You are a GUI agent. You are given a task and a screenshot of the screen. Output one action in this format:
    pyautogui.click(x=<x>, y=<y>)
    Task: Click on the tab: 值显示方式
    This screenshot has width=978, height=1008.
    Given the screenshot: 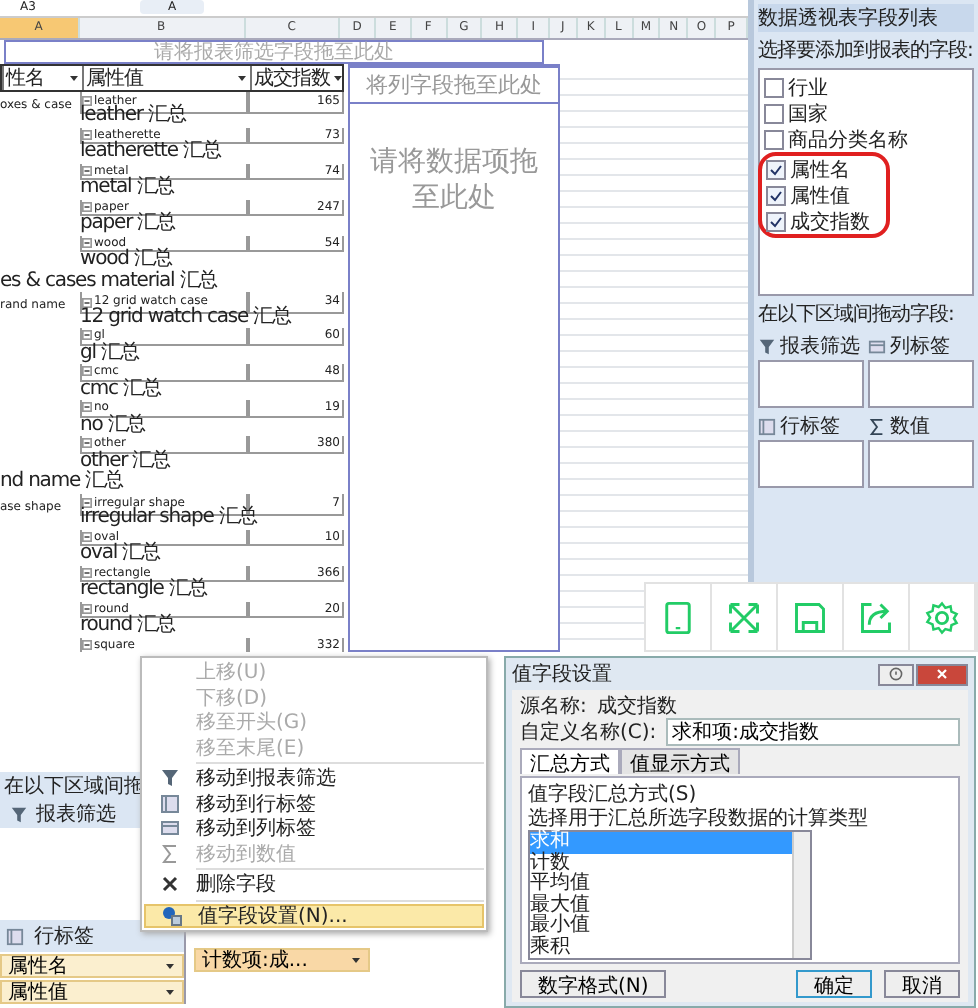 What is the action you would take?
    pyautogui.click(x=680, y=761)
    